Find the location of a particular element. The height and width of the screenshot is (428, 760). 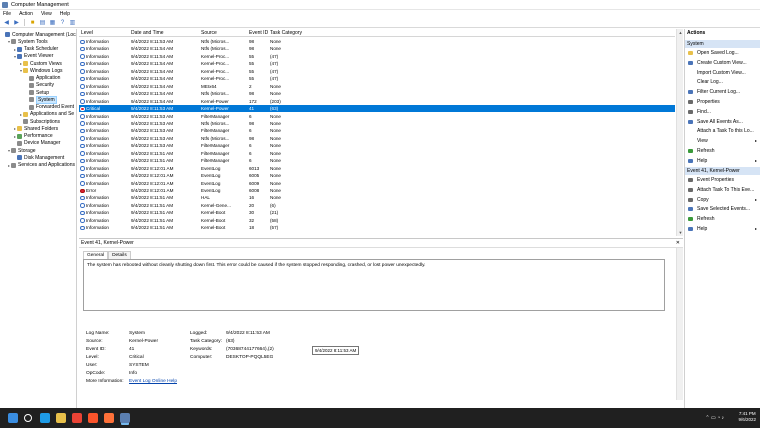

taskbar-clock: 7:41 PM 9/6/2022 is located at coordinates (747, 417).